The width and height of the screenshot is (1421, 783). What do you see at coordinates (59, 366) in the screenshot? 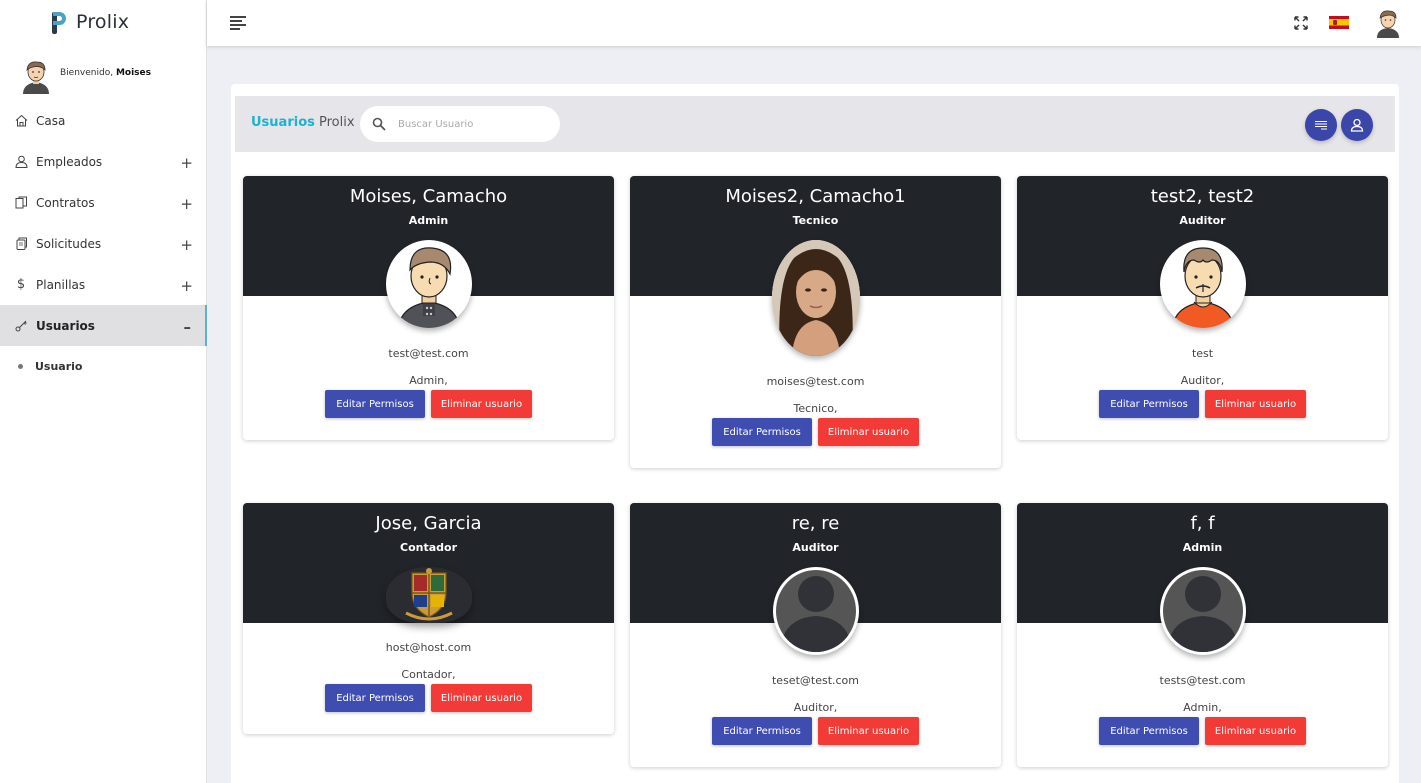
I see `sidebar-subitem-label: Usuario` at bounding box center [59, 366].